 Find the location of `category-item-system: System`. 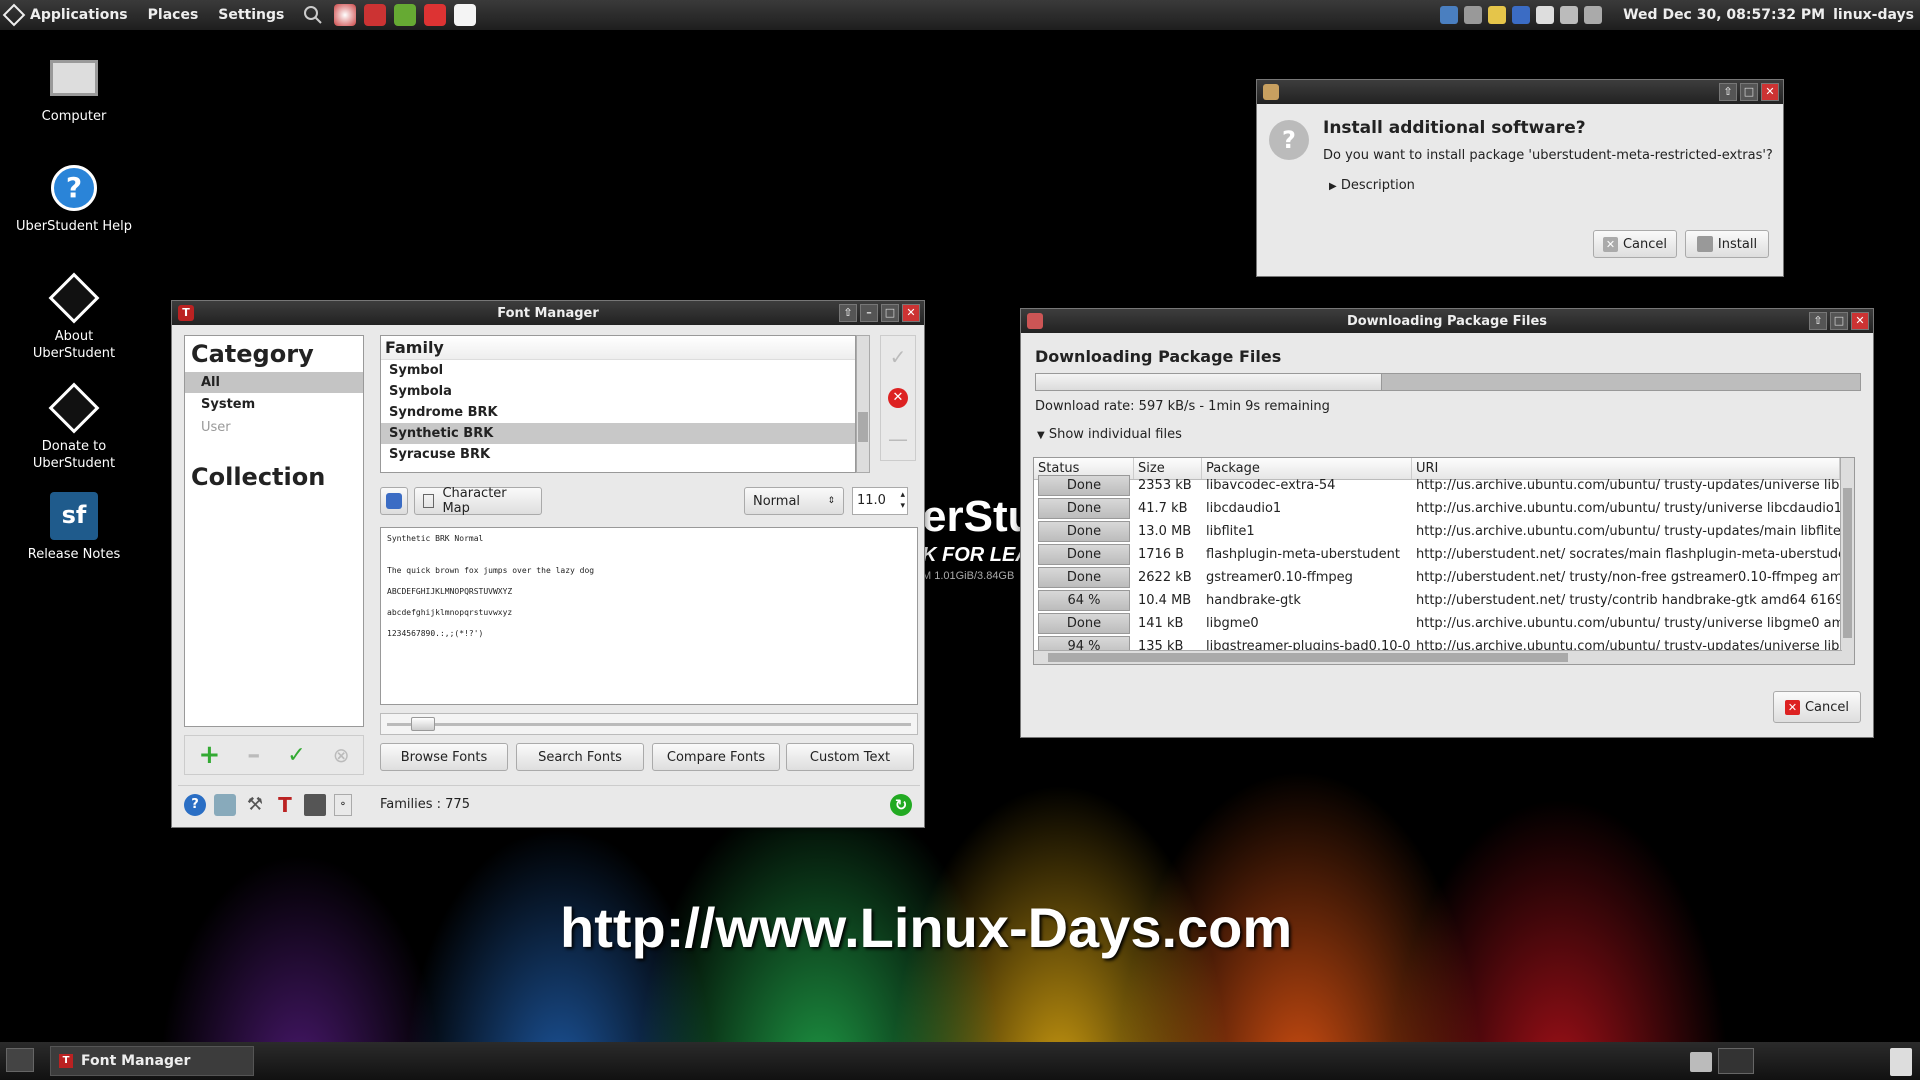

category-item-system: System is located at coordinates (274, 404).